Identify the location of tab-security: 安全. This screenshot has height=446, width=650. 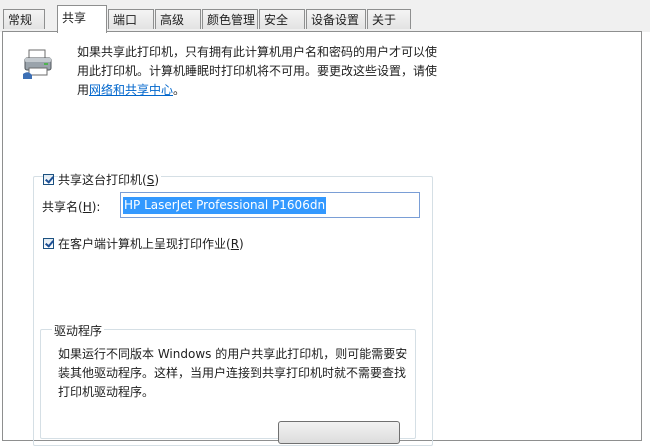
(282, 19).